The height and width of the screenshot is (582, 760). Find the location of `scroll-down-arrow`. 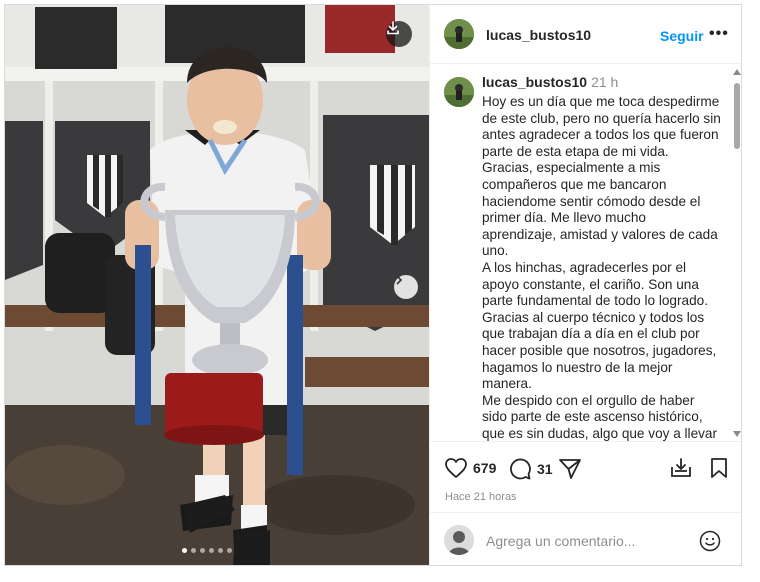

scroll-down-arrow is located at coordinates (737, 434).